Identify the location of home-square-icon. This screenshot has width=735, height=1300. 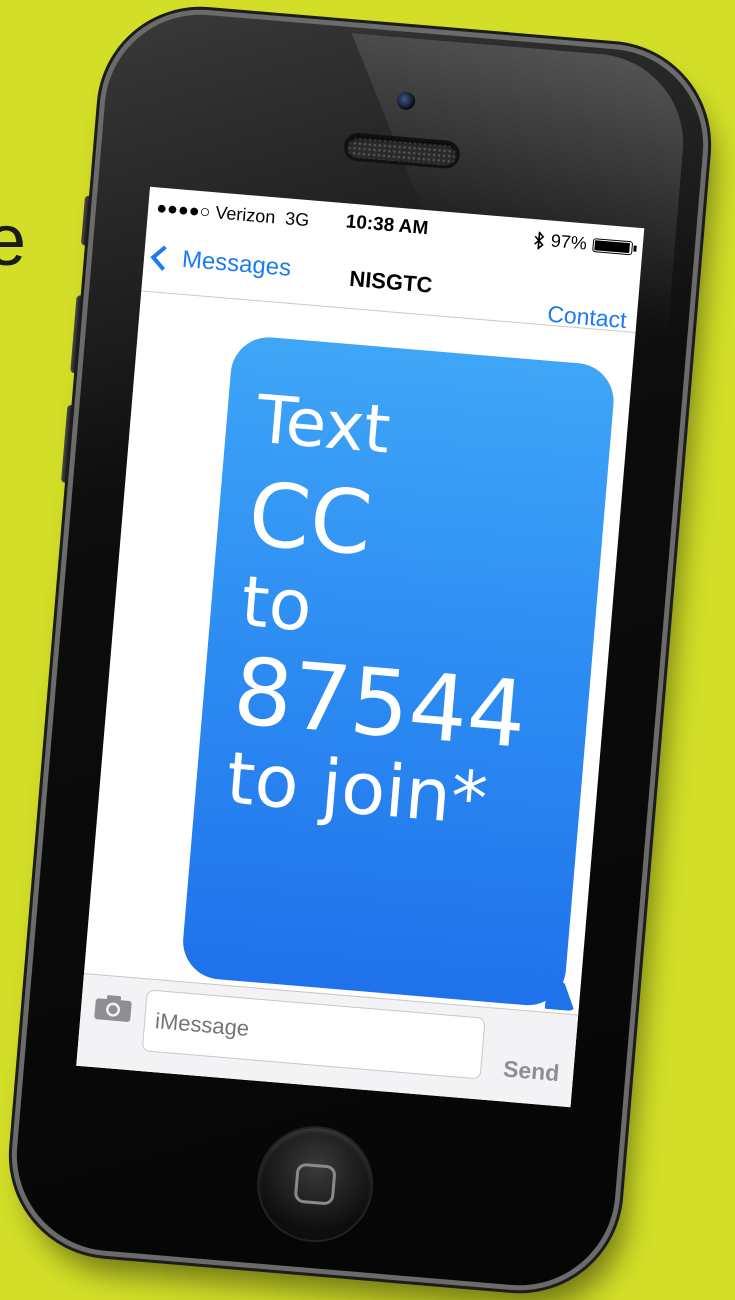
(315, 1184).